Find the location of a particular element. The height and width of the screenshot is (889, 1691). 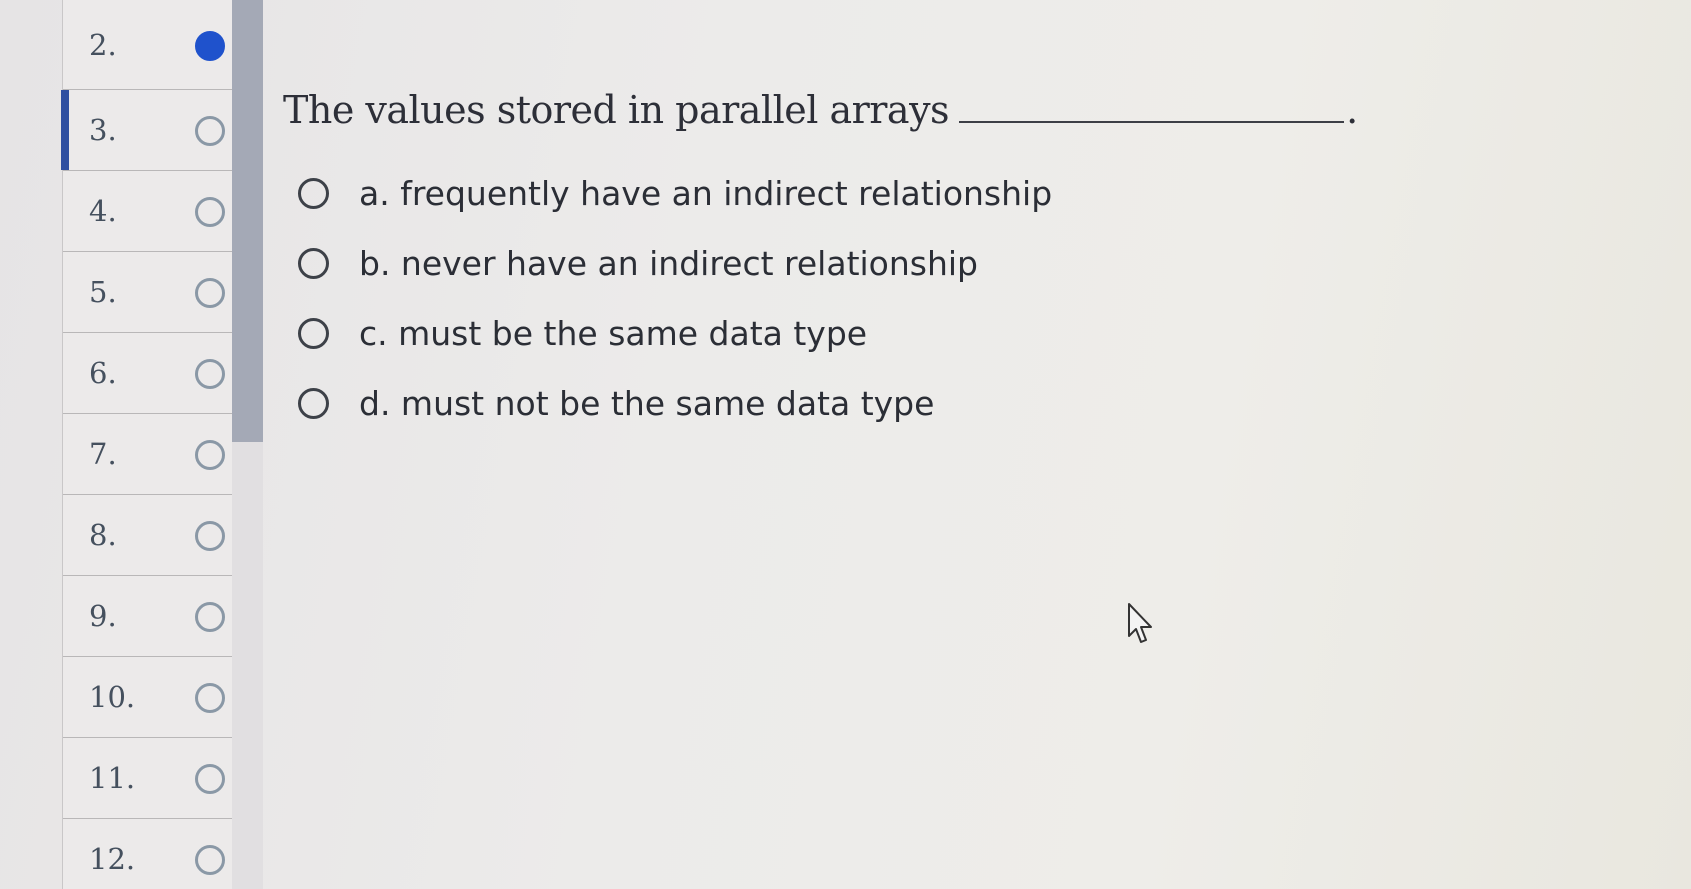

nav-item-number: 6. is located at coordinates (103, 373).